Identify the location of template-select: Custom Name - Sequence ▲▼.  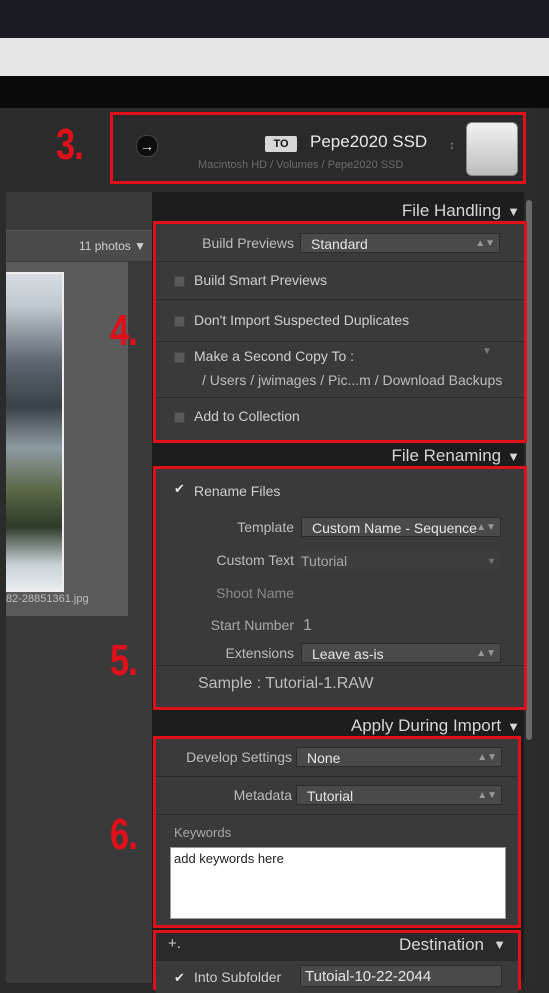
(401, 527).